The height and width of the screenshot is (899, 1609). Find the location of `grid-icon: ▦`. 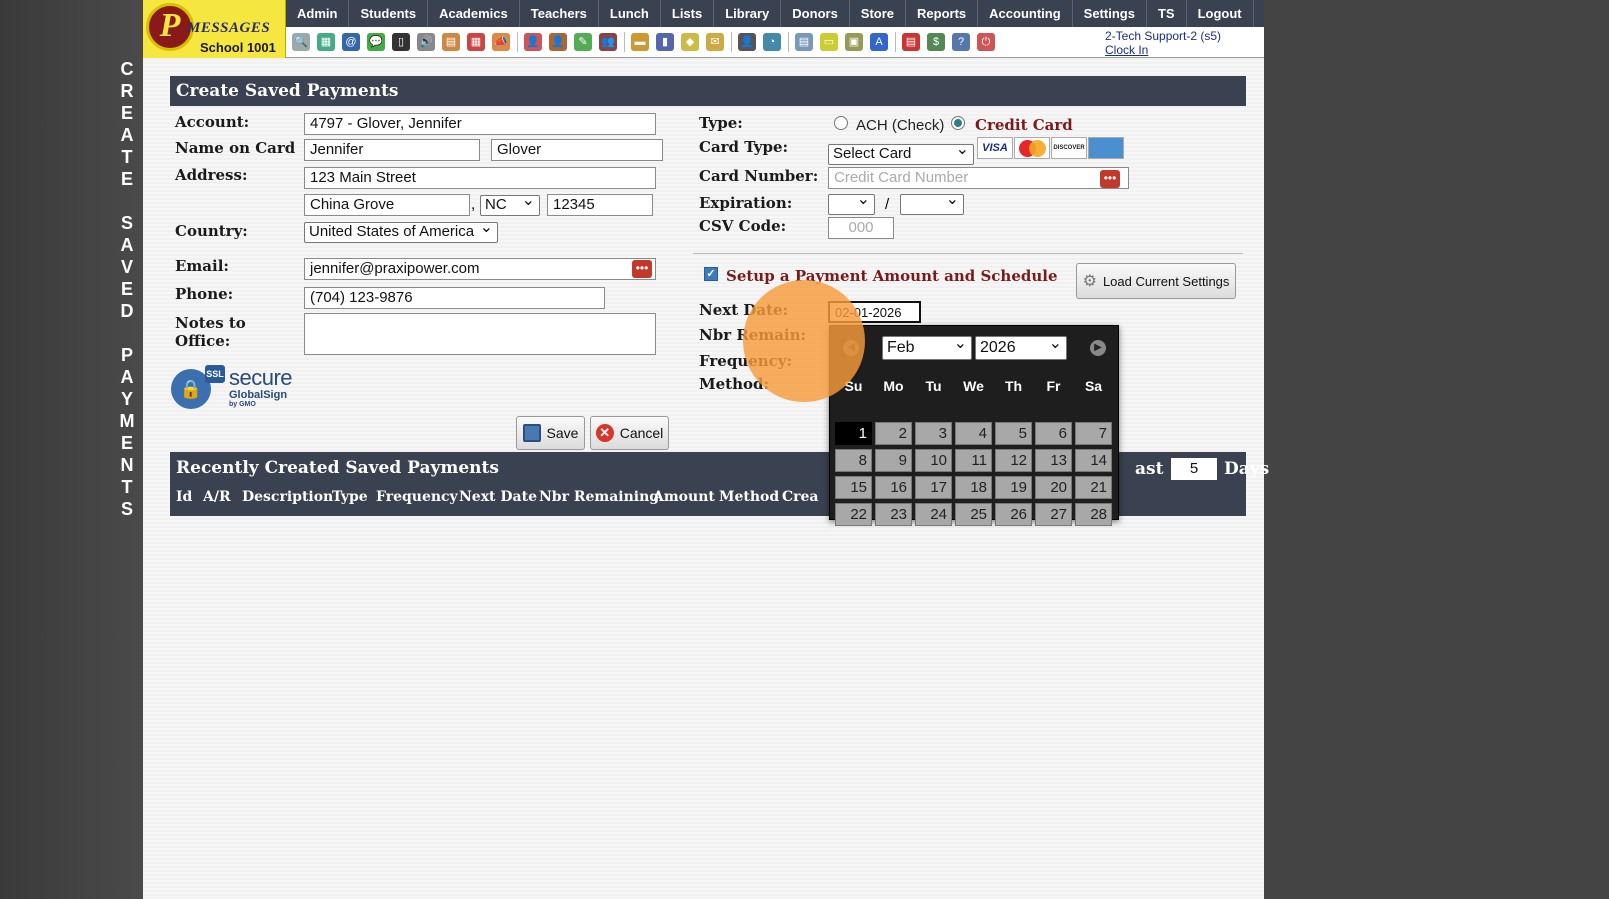

grid-icon: ▦ is located at coordinates (326, 42).